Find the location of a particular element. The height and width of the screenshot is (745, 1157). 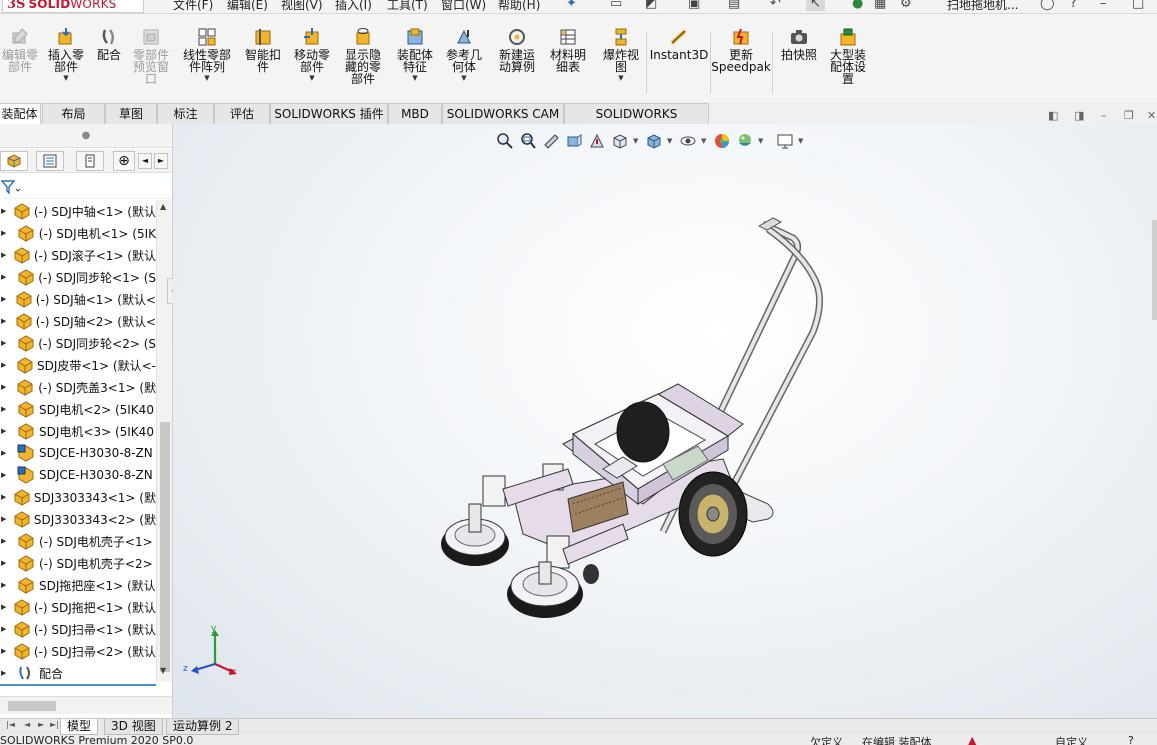

smart-fastener-button: 智能扣 件 is located at coordinates (263, 49).